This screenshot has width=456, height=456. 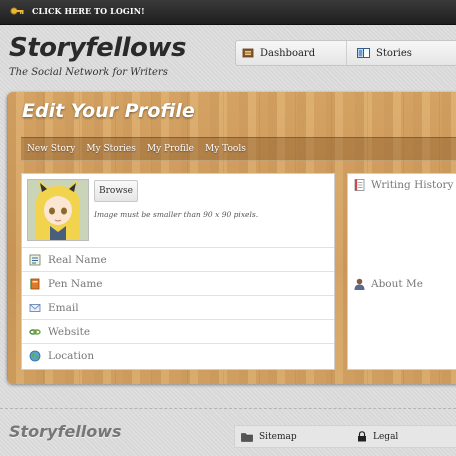 What do you see at coordinates (386, 436) in the screenshot?
I see `footer-legal-label: Legal` at bounding box center [386, 436].